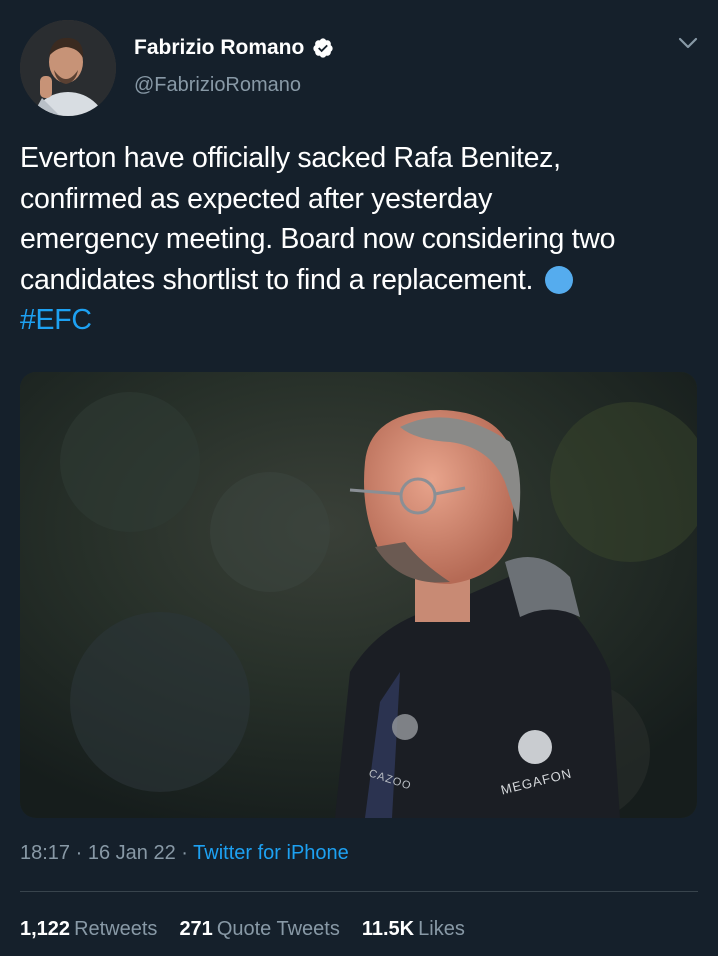  What do you see at coordinates (688, 43) in the screenshot?
I see `chevron-down-icon` at bounding box center [688, 43].